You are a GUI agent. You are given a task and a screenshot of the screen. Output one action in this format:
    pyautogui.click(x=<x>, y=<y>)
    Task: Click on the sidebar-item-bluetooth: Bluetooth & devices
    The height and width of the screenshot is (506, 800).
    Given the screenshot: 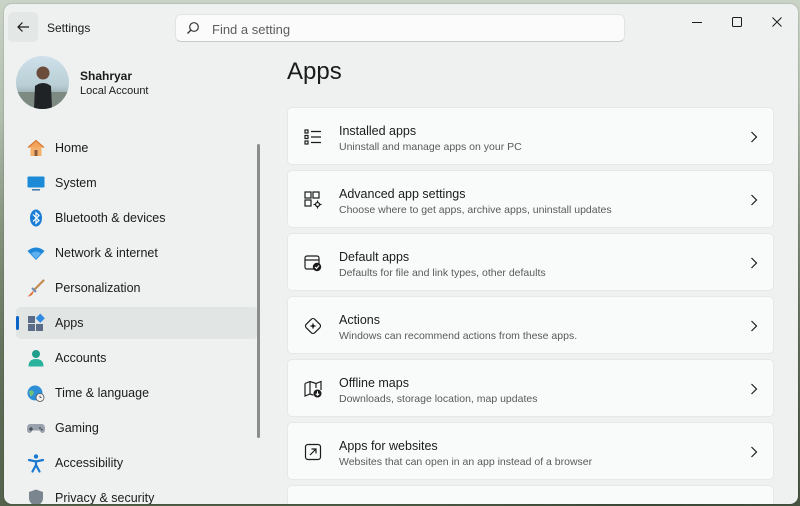 What is the action you would take?
    pyautogui.click(x=137, y=218)
    